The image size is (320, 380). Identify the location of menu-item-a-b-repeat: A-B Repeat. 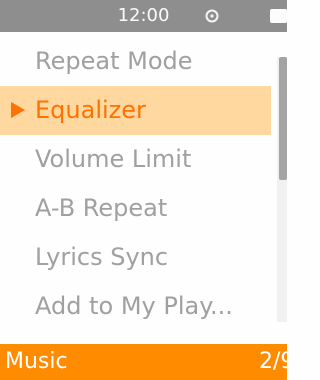
(135, 208).